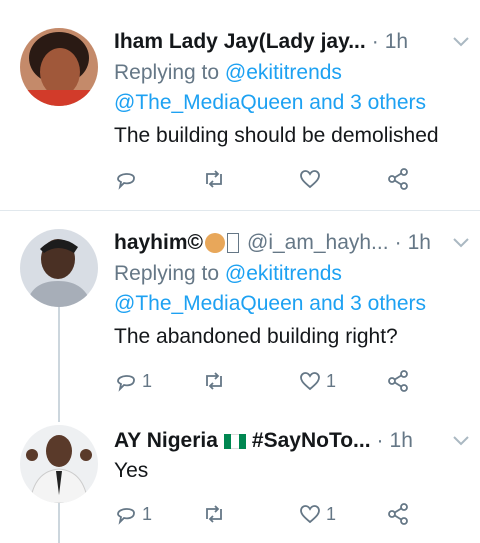 The height and width of the screenshot is (543, 480). Describe the element at coordinates (256, 336) in the screenshot. I see `tweet-text: The abandoned building right?` at that location.